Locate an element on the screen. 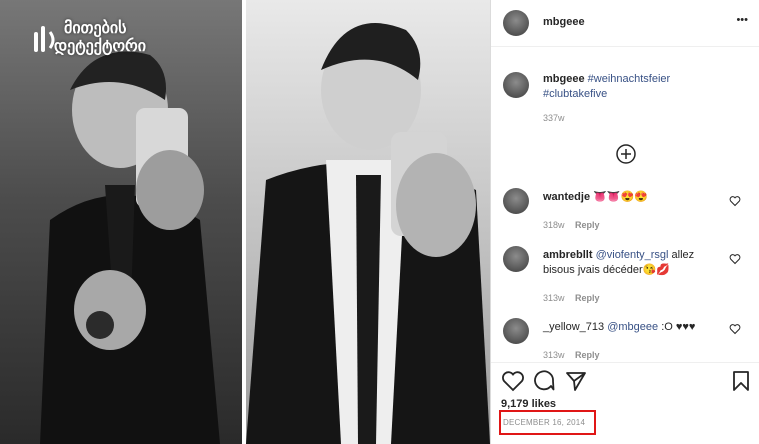 The height and width of the screenshot is (444, 759). heart-icon is located at coordinates (513, 381).